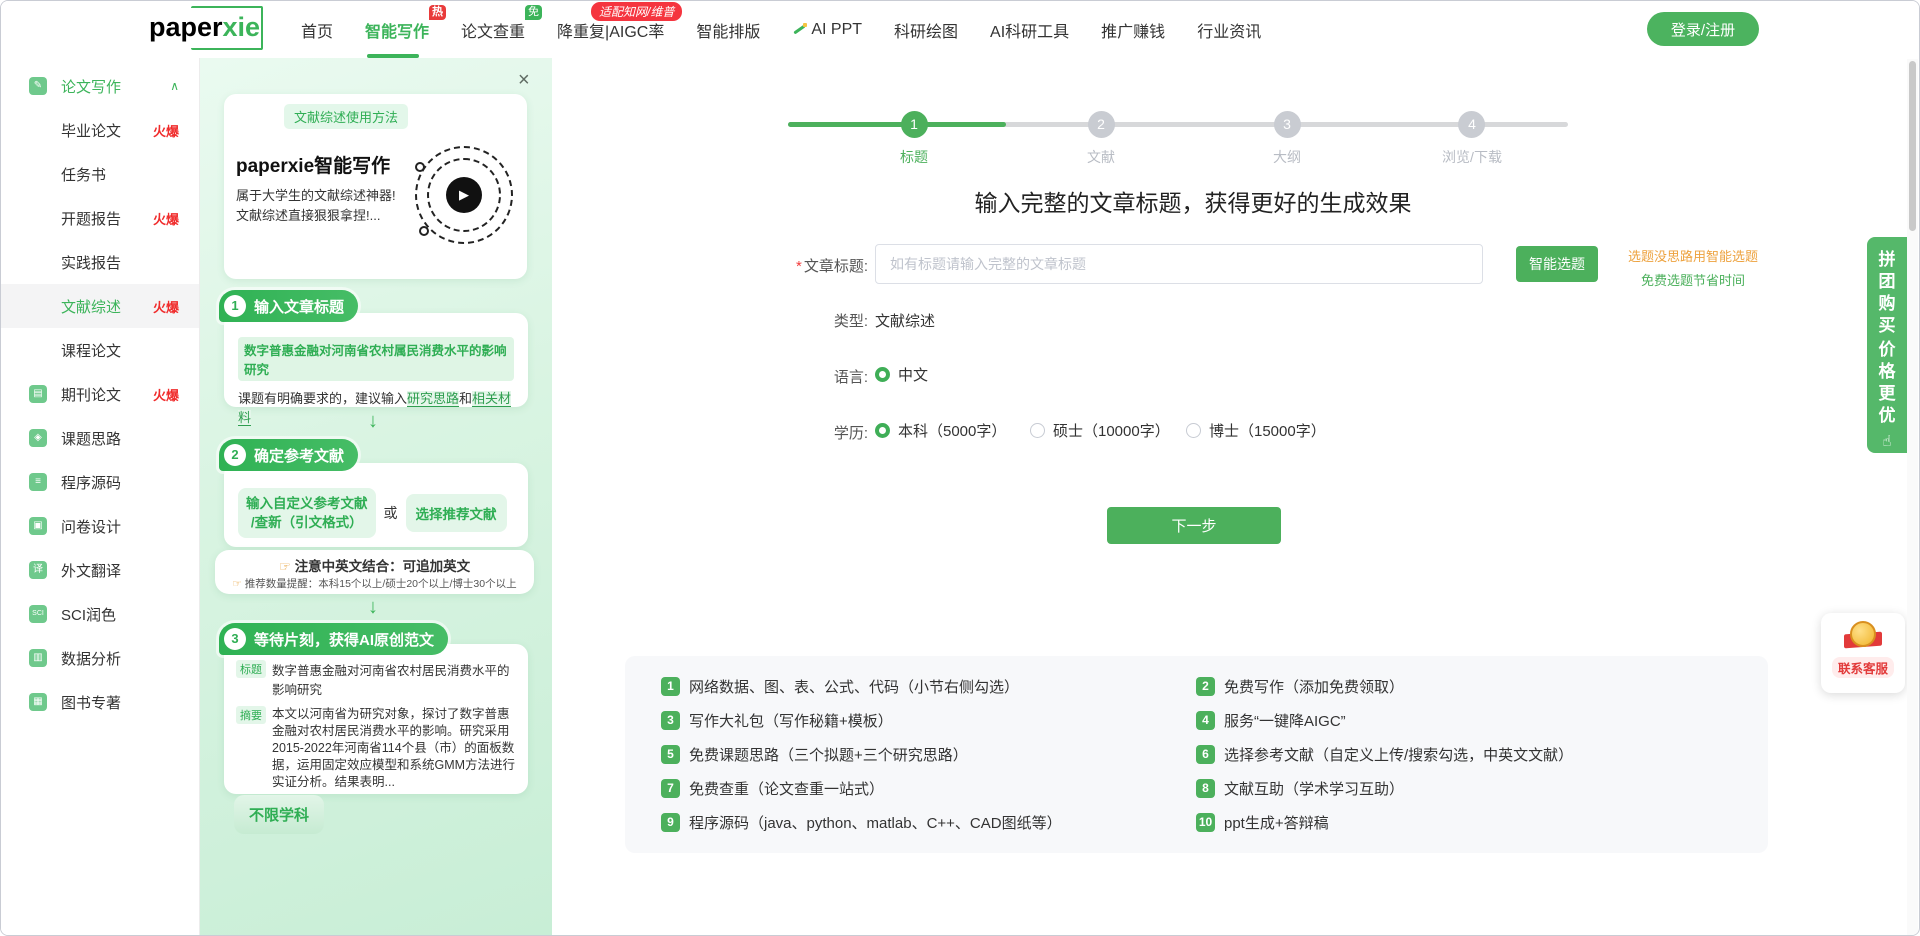 The width and height of the screenshot is (1920, 936). Describe the element at coordinates (798, 266) in the screenshot. I see `required-asterisk: *` at that location.